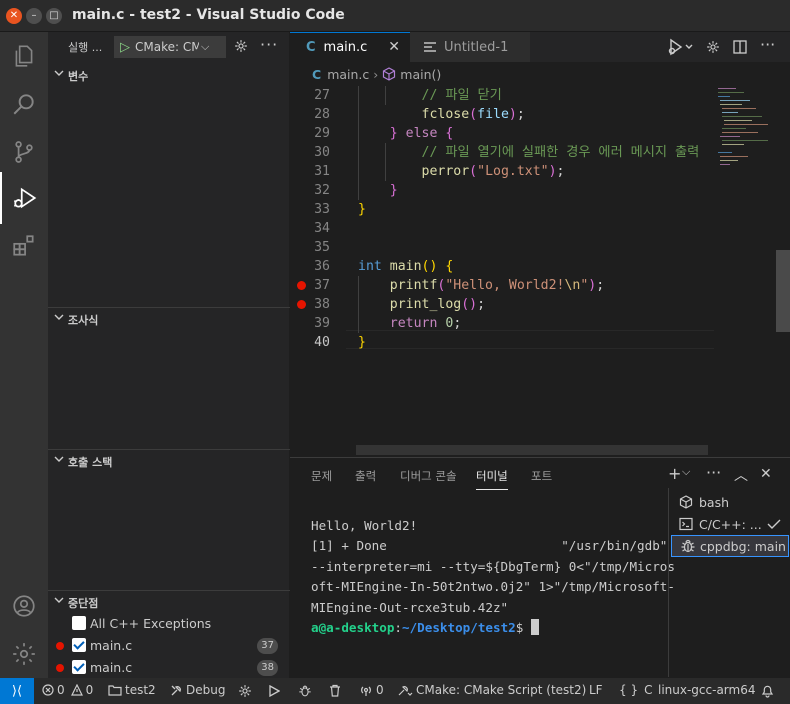  I want to click on code-text: }, so click(362, 342).